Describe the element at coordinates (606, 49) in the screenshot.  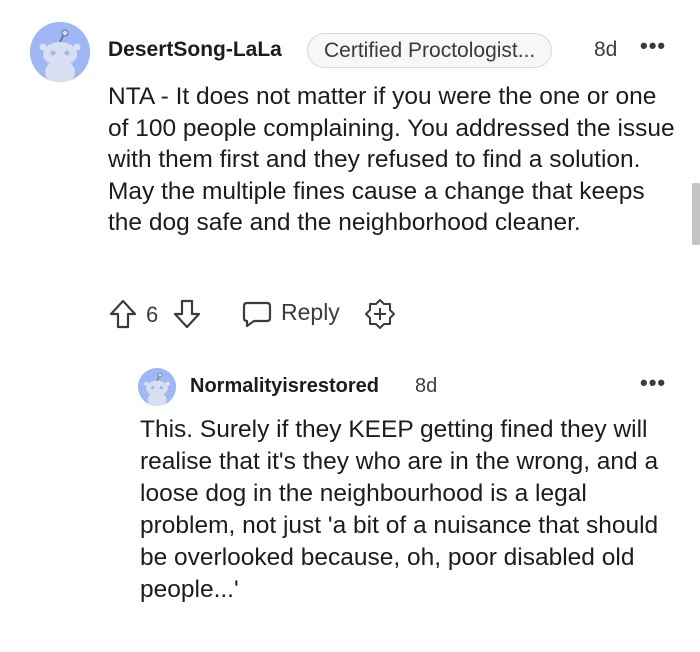
I see `comment-timestamp: 8d` at that location.